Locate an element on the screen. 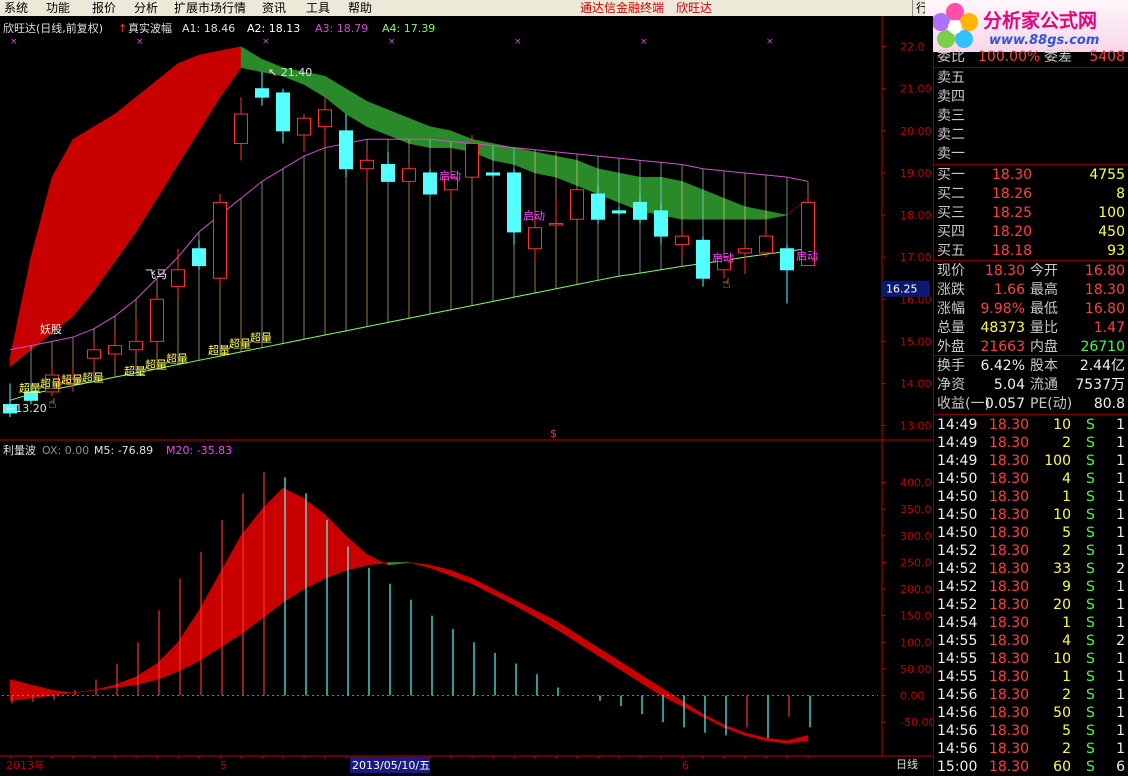 This screenshot has height=776, width=1128. fund-value: 7537万 is located at coordinates (1100, 385).